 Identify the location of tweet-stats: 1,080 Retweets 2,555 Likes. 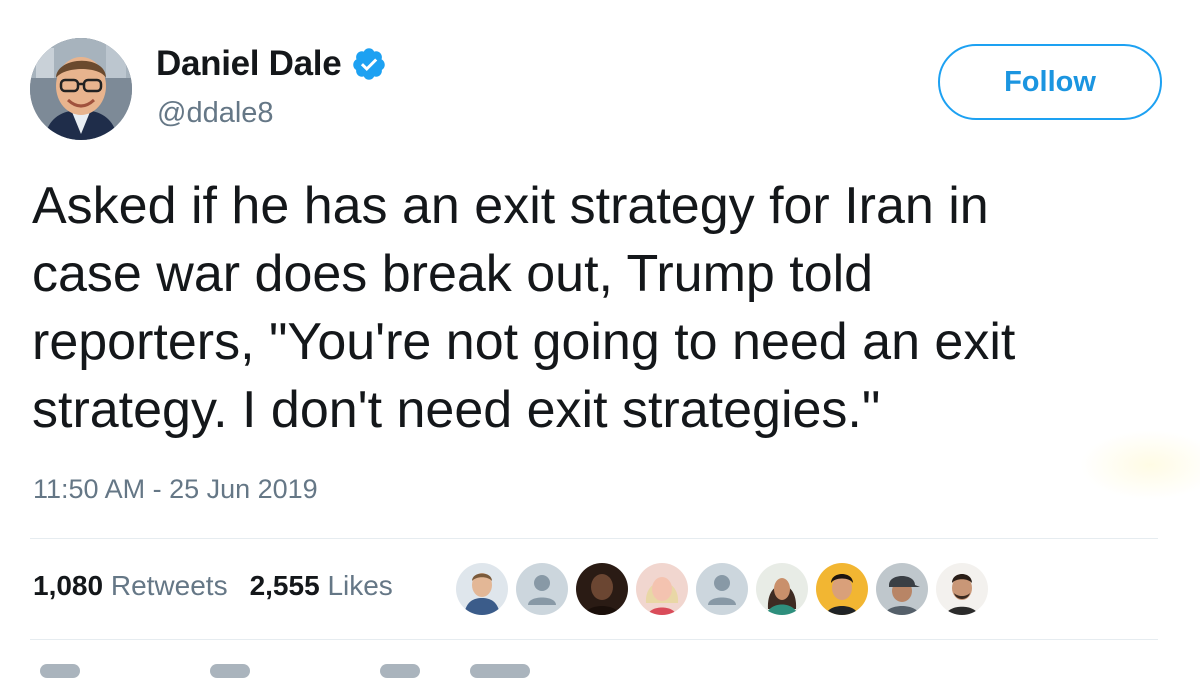
(213, 586).